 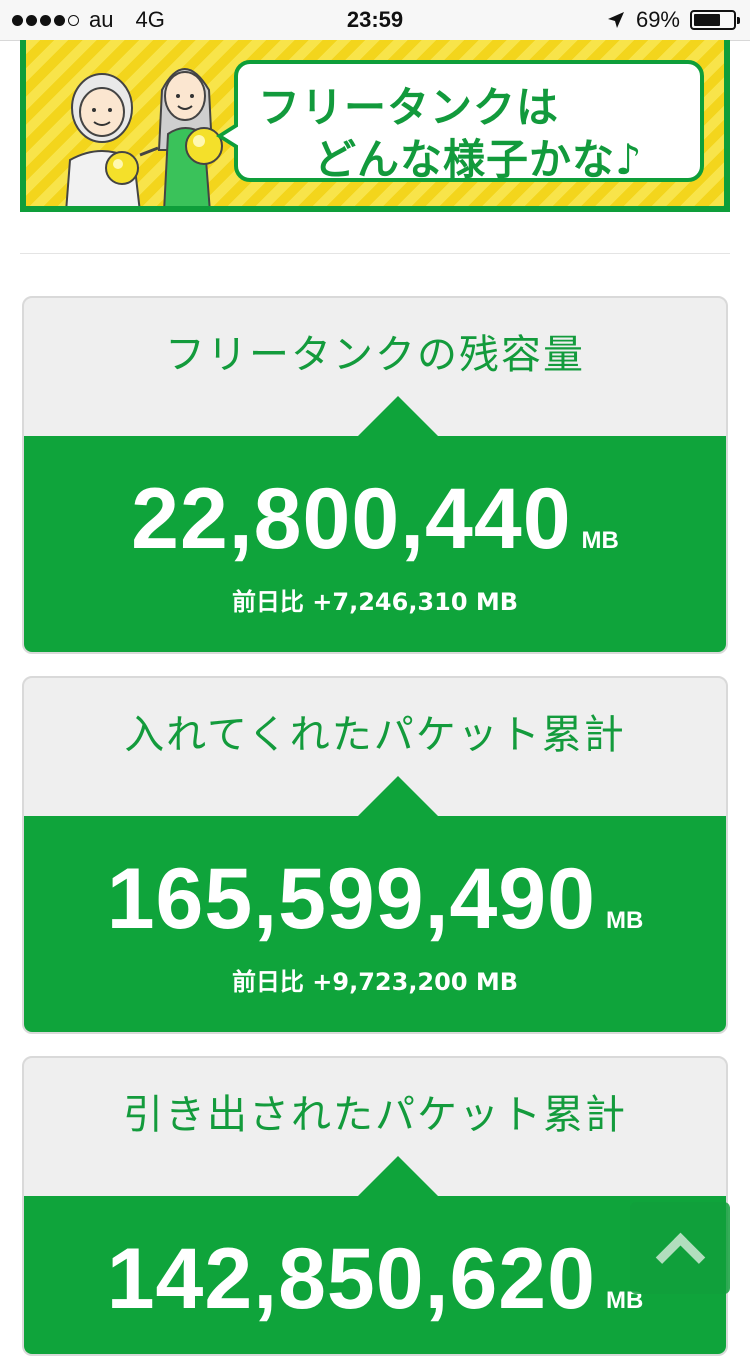 What do you see at coordinates (657, 19) in the screenshot?
I see `battery-percent: 69%` at bounding box center [657, 19].